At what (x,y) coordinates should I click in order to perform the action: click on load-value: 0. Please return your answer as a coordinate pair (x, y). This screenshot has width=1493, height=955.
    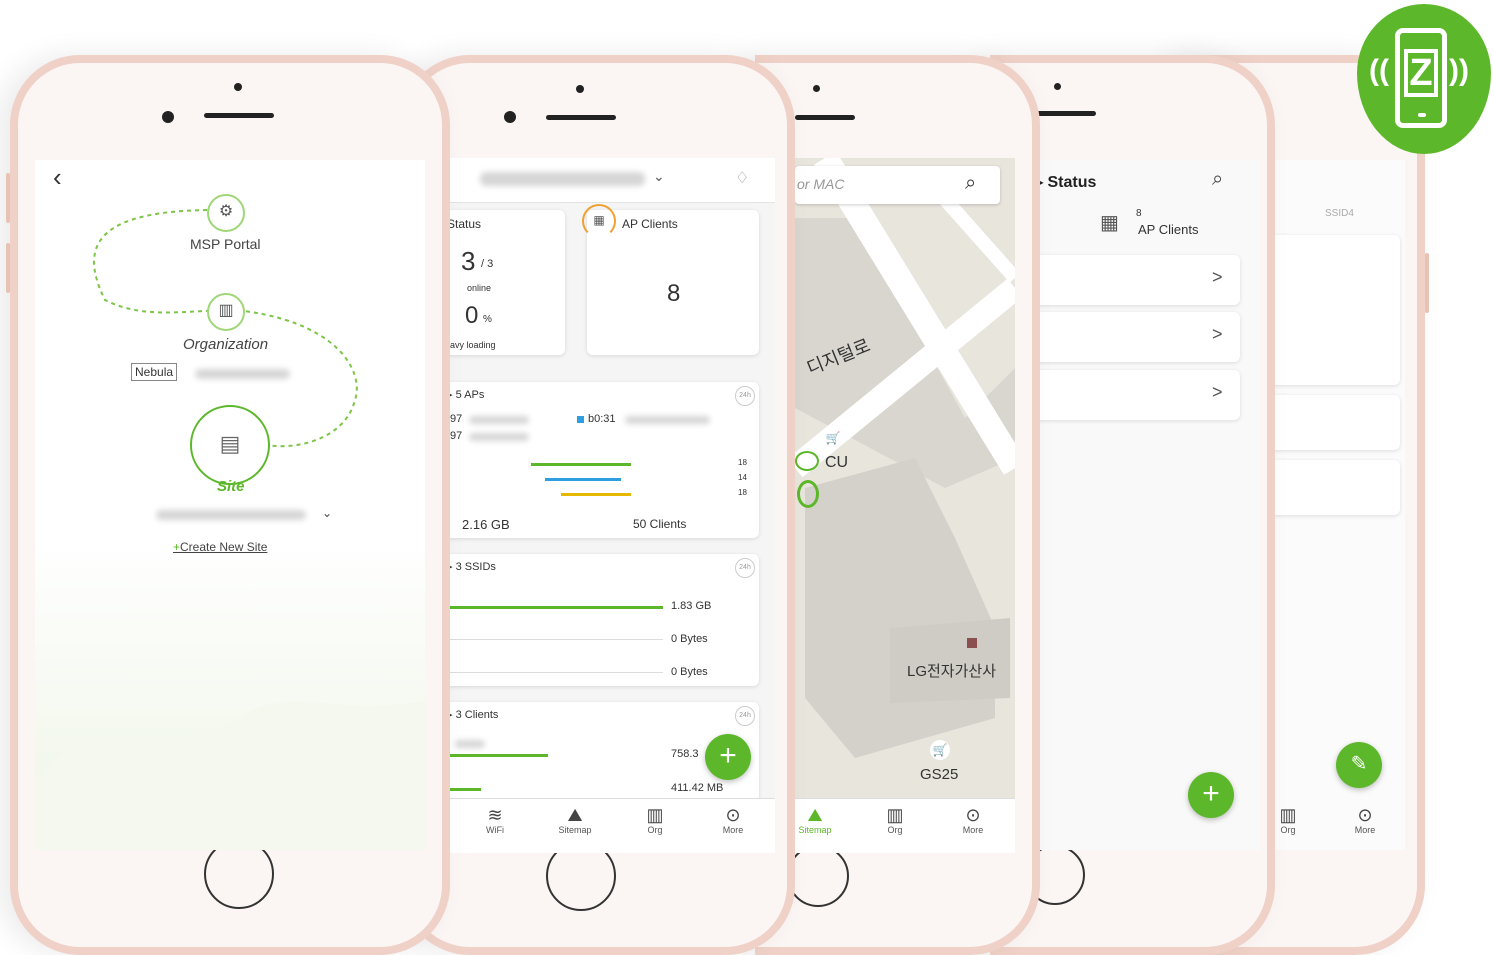
    Looking at the image, I should click on (472, 315).